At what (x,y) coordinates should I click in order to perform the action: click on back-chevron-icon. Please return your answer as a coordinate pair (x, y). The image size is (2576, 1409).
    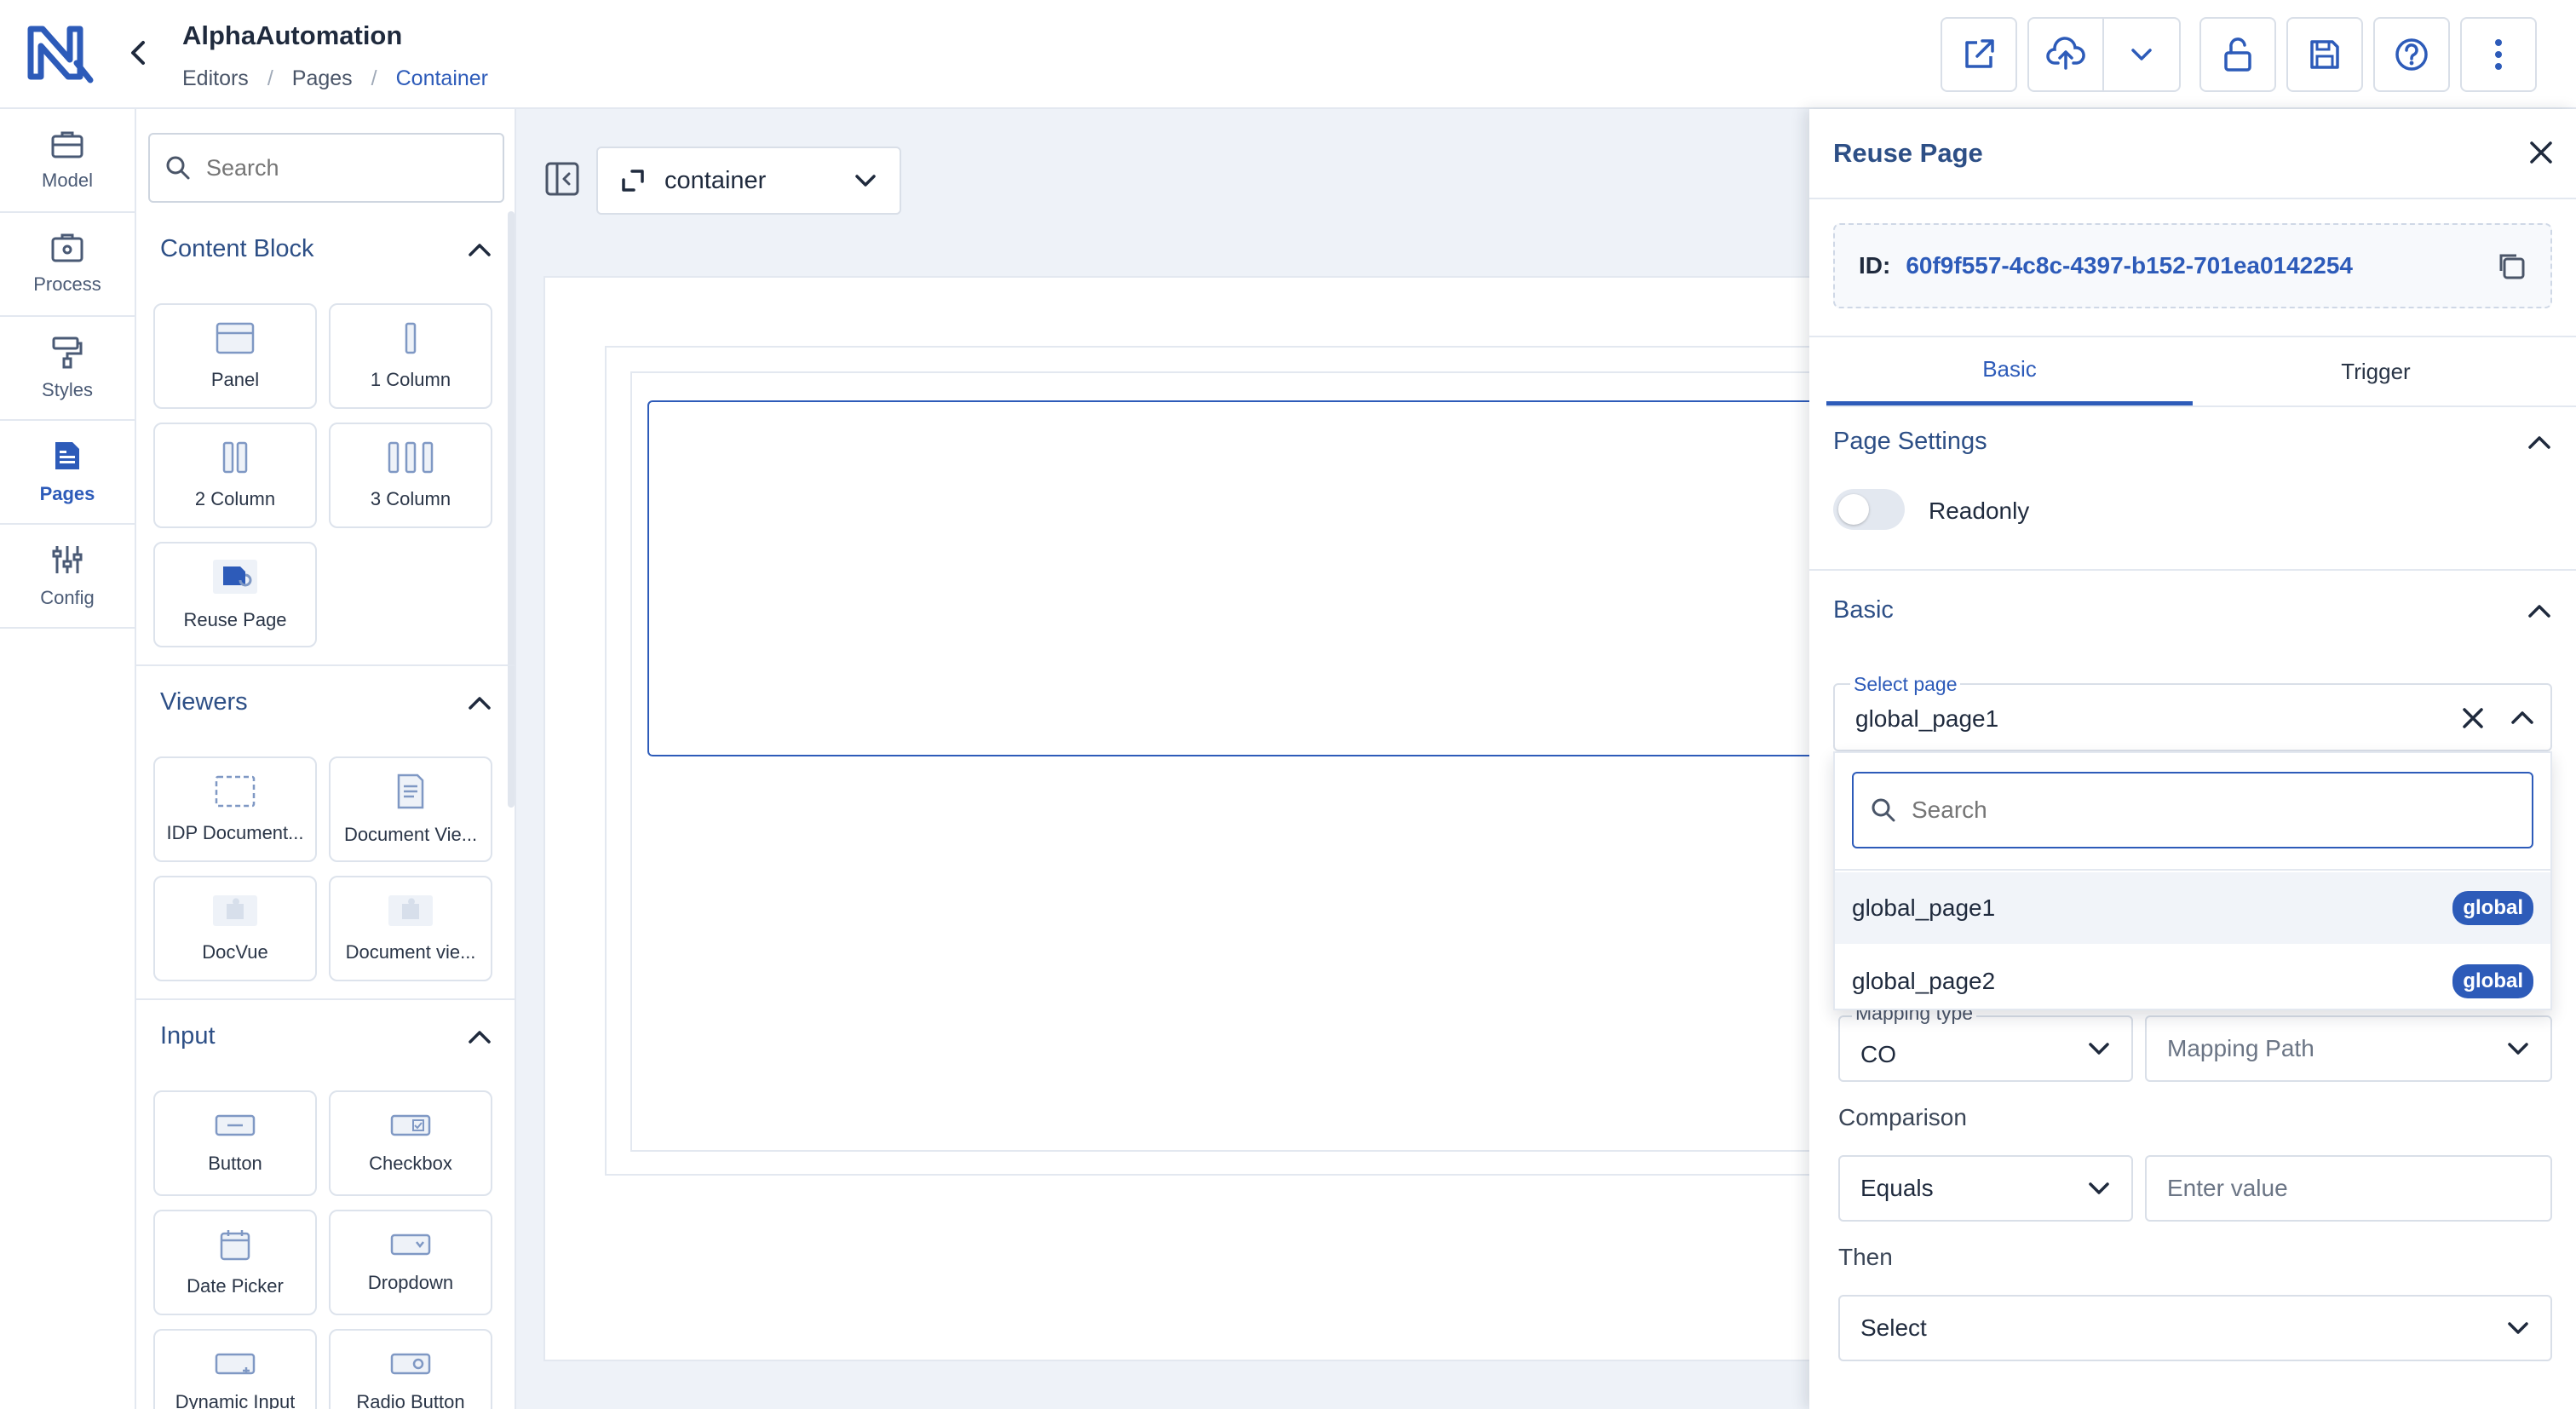
    Looking at the image, I should click on (138, 52).